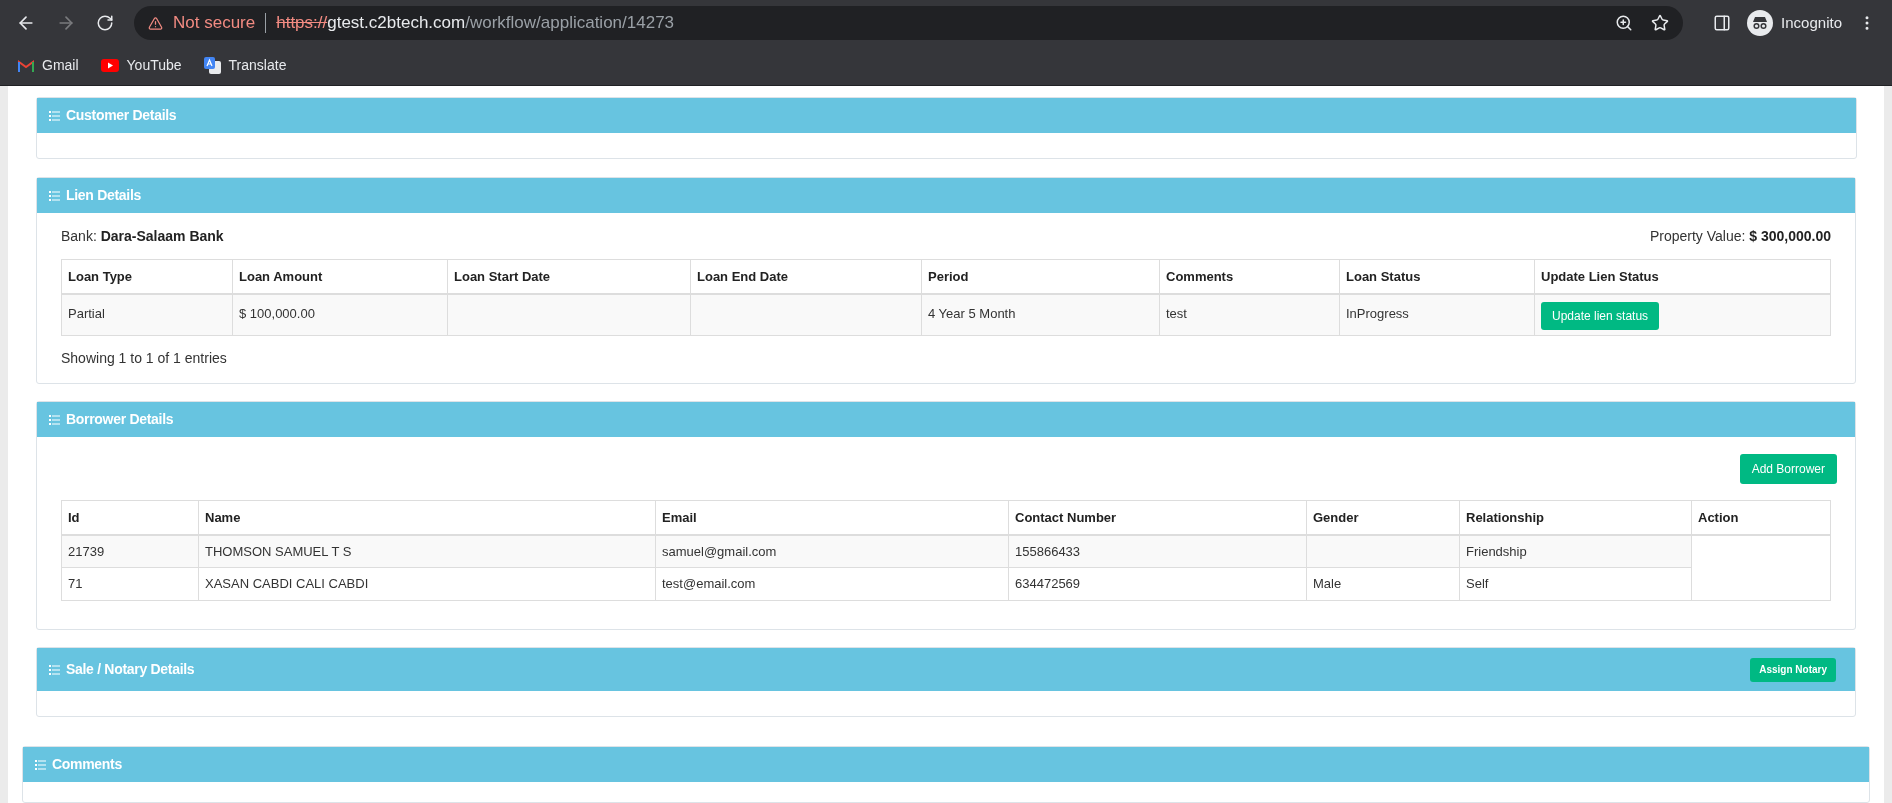  What do you see at coordinates (245, 65) in the screenshot?
I see `bookmark-link: Translate` at bounding box center [245, 65].